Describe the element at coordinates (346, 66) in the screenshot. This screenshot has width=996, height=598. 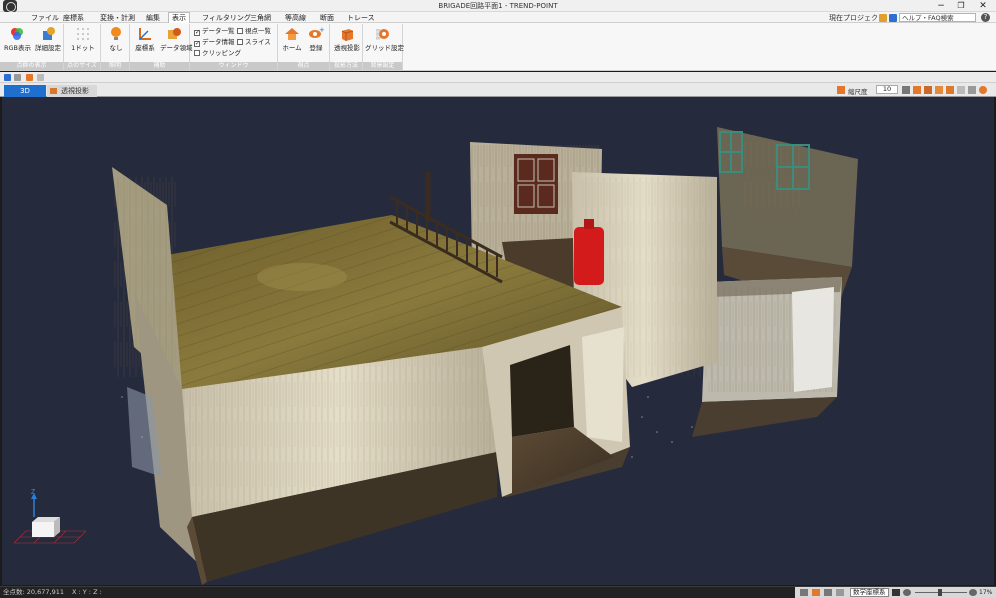
I see `group-label-projection: 投影方法` at that location.